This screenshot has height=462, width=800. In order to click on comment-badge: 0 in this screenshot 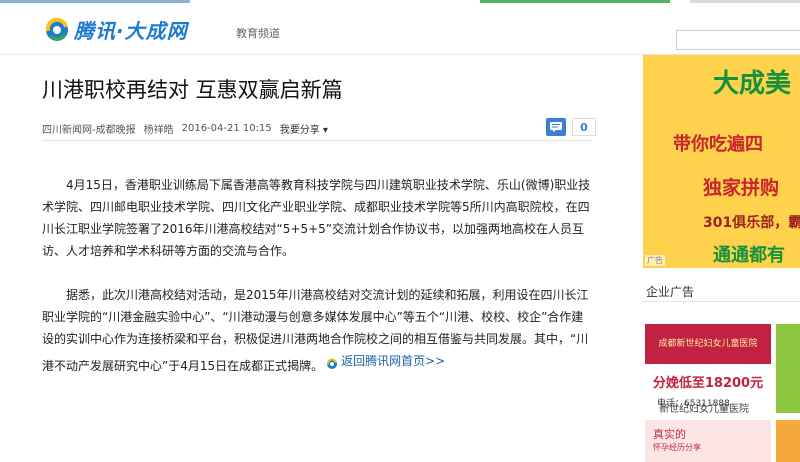, I will do `click(571, 127)`.